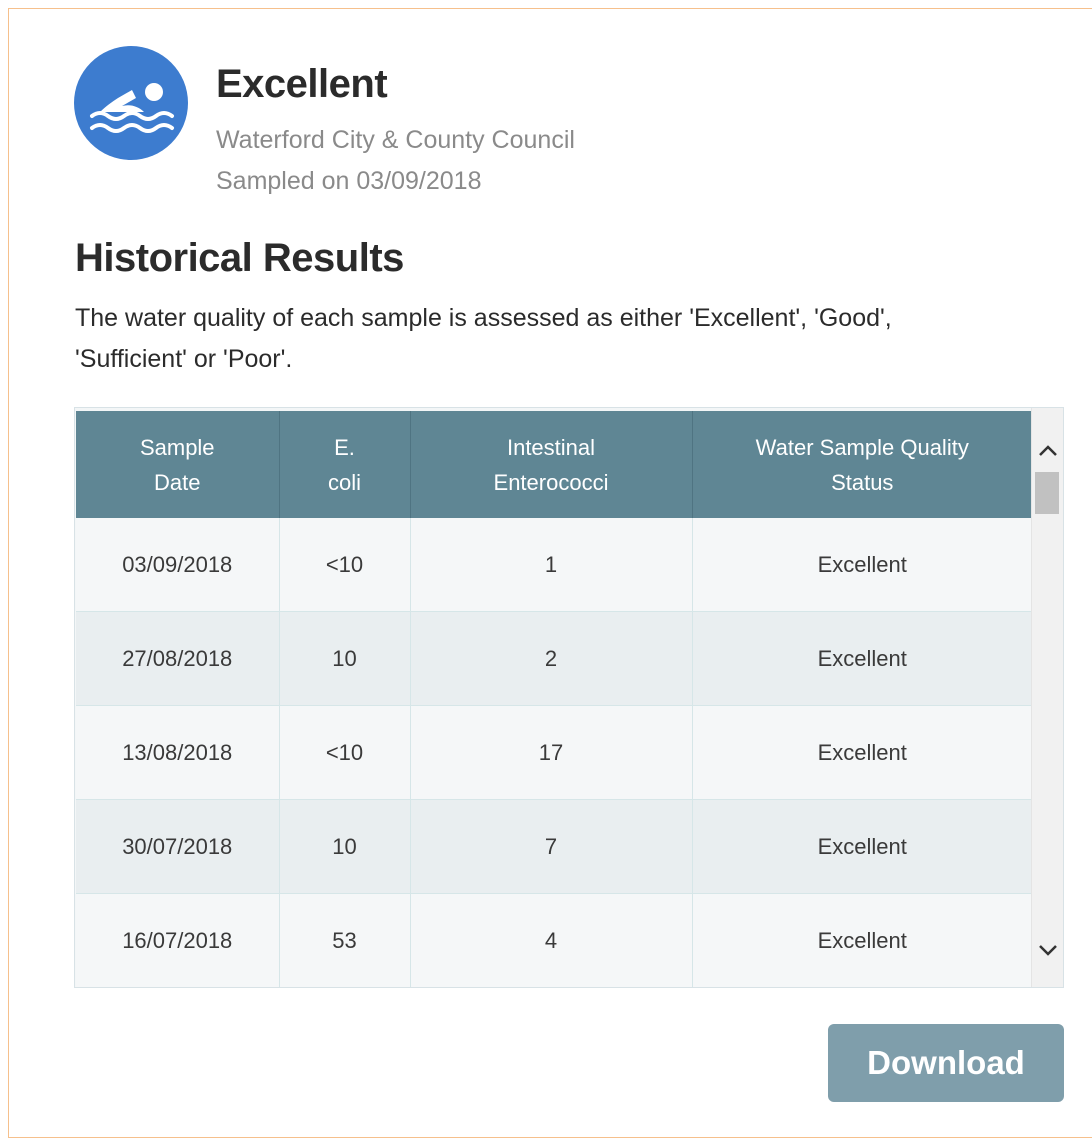 The height and width of the screenshot is (1138, 1092). What do you see at coordinates (178, 464) in the screenshot?
I see `header-sample-date: Sample Date` at bounding box center [178, 464].